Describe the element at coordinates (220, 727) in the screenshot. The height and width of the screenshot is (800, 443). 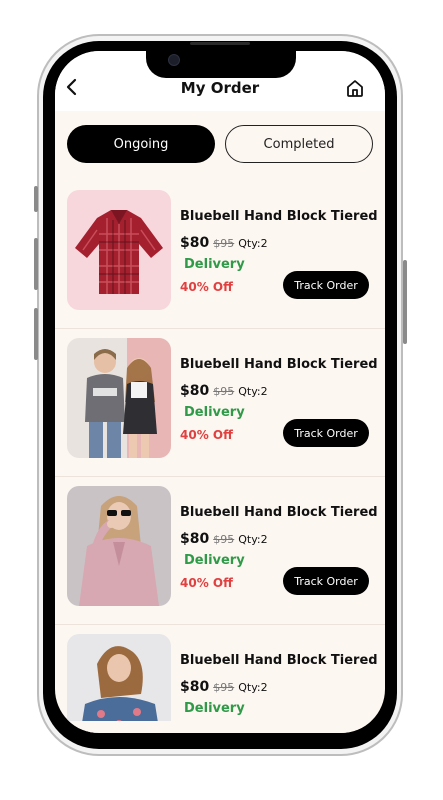
I see `screen-bottom-edge` at that location.